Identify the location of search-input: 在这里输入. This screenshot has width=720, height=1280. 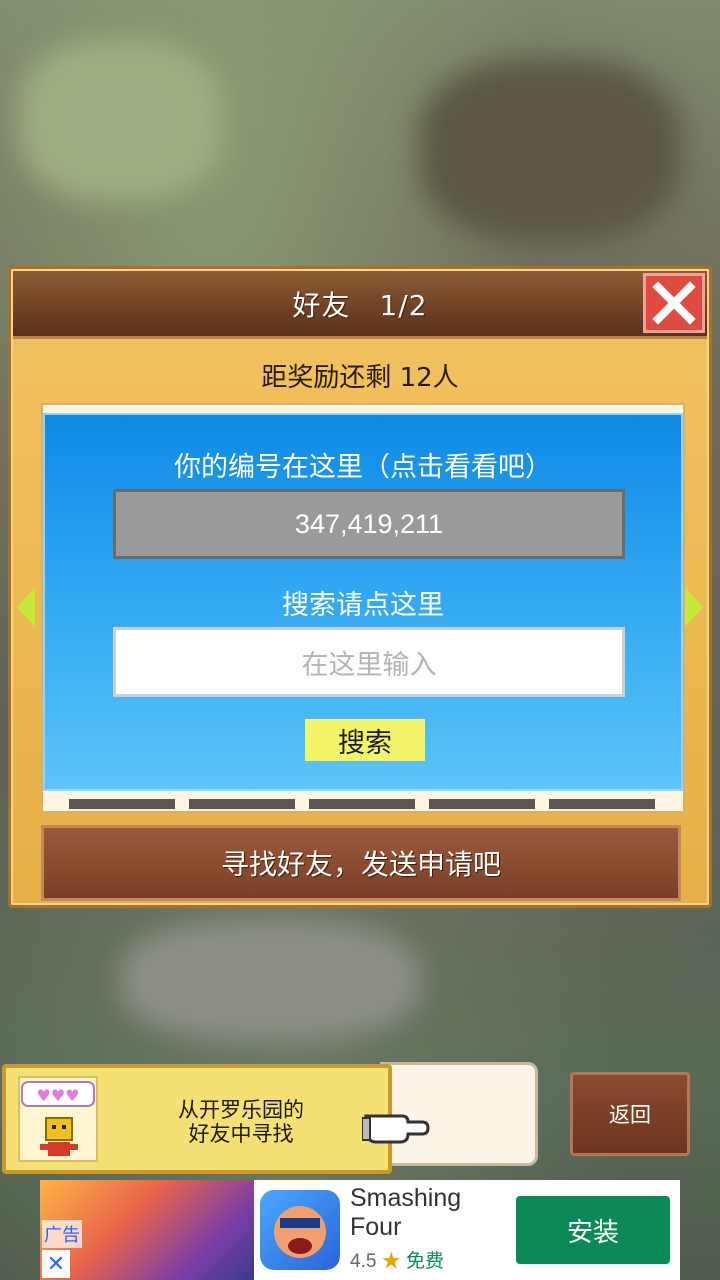
(369, 662).